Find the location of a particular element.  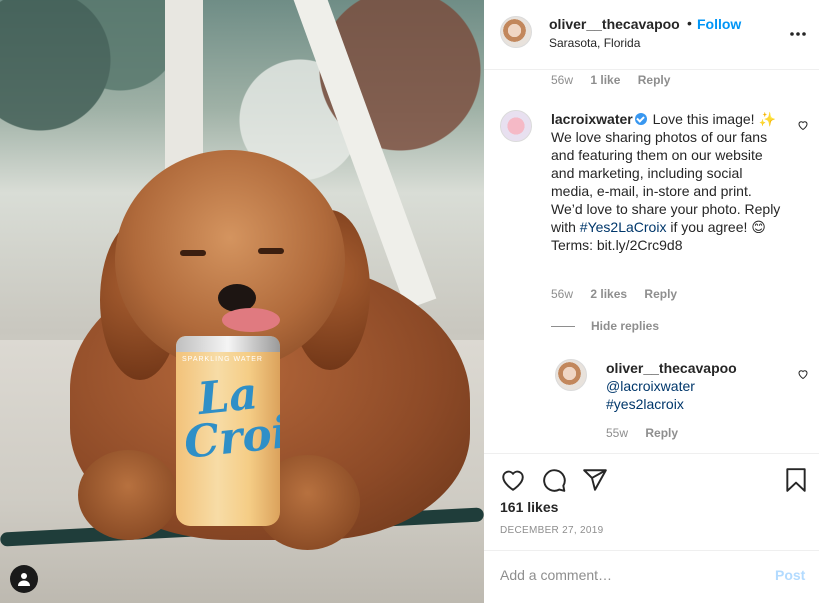

user-icon is located at coordinates (24, 579).